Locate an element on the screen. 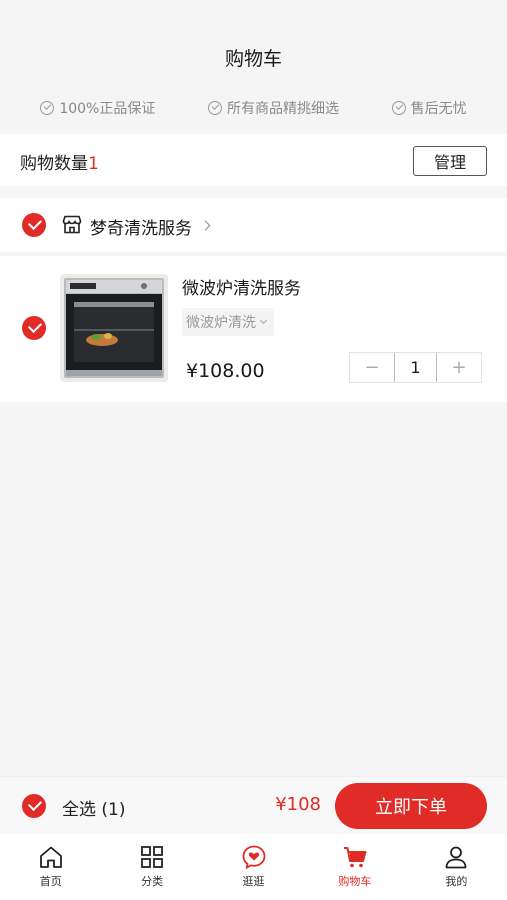  heart-chat-icon is located at coordinates (253, 857).